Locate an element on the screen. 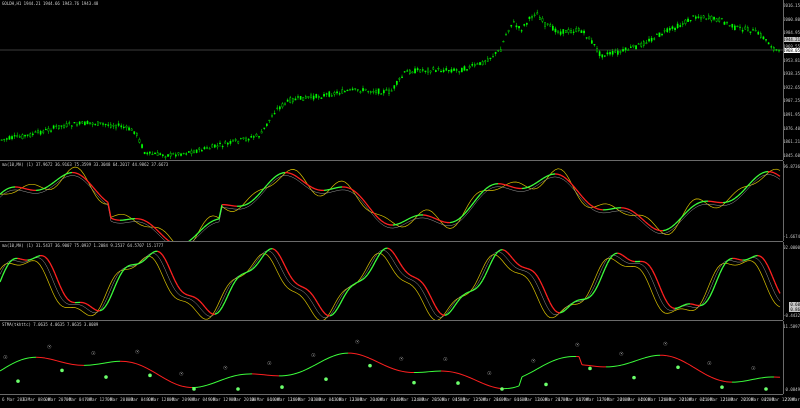 The width and height of the screenshot is (800, 408). axis-tick-label: 1953.81 is located at coordinates (791, 60).